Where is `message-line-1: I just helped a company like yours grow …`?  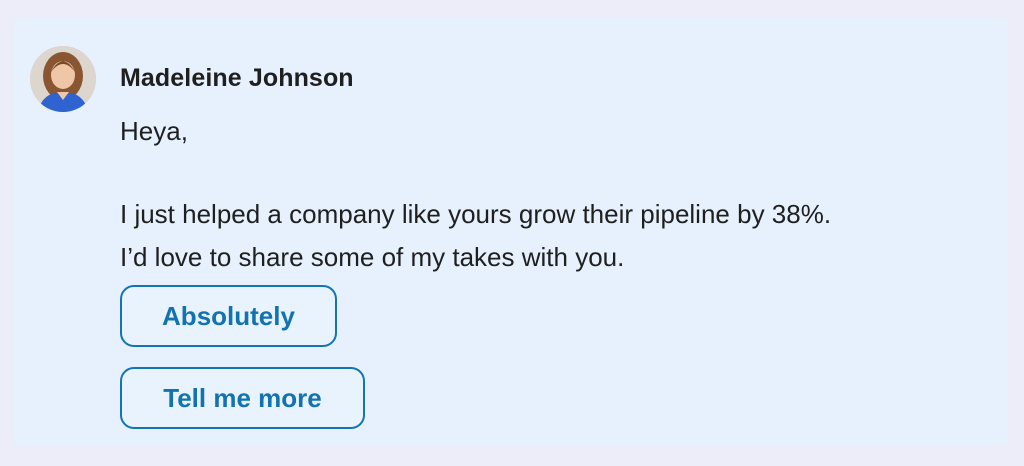 message-line-1: I just helped a company like yours grow … is located at coordinates (476, 214).